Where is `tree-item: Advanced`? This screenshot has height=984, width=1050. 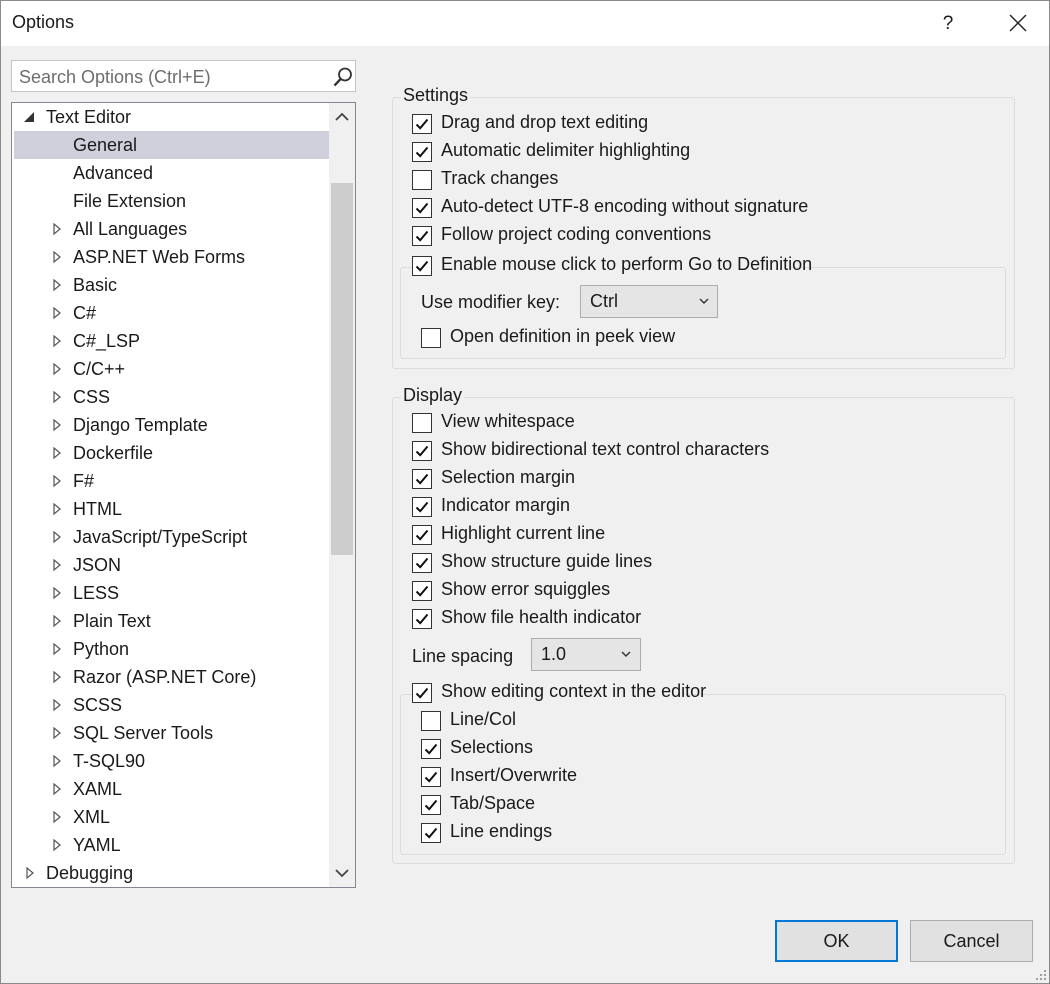
tree-item: Advanced is located at coordinates (171, 173).